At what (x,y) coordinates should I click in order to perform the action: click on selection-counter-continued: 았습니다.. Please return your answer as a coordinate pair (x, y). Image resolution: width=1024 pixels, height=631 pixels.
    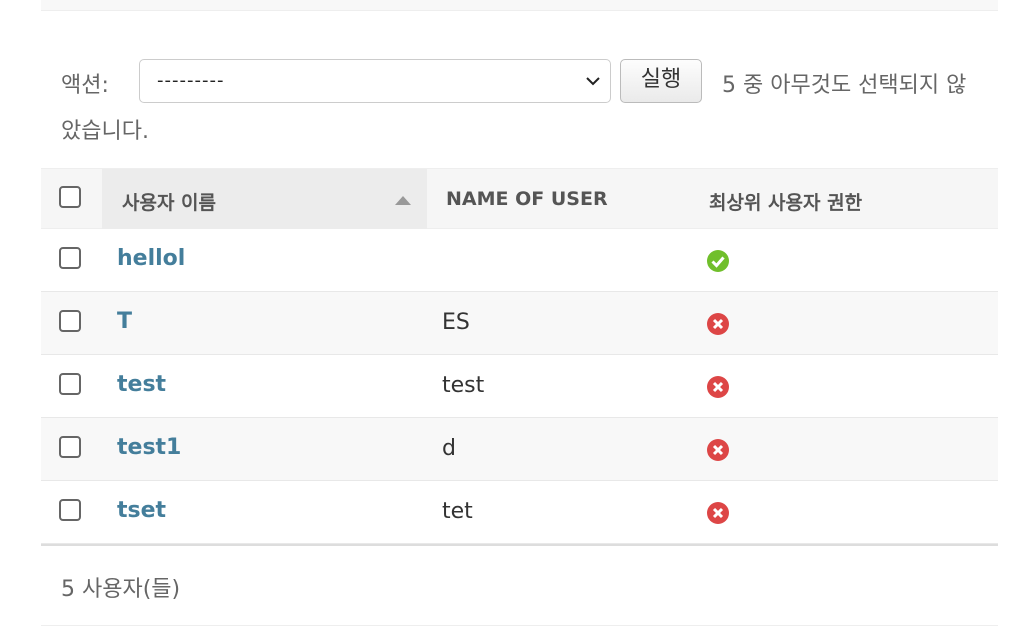
    Looking at the image, I should click on (105, 131).